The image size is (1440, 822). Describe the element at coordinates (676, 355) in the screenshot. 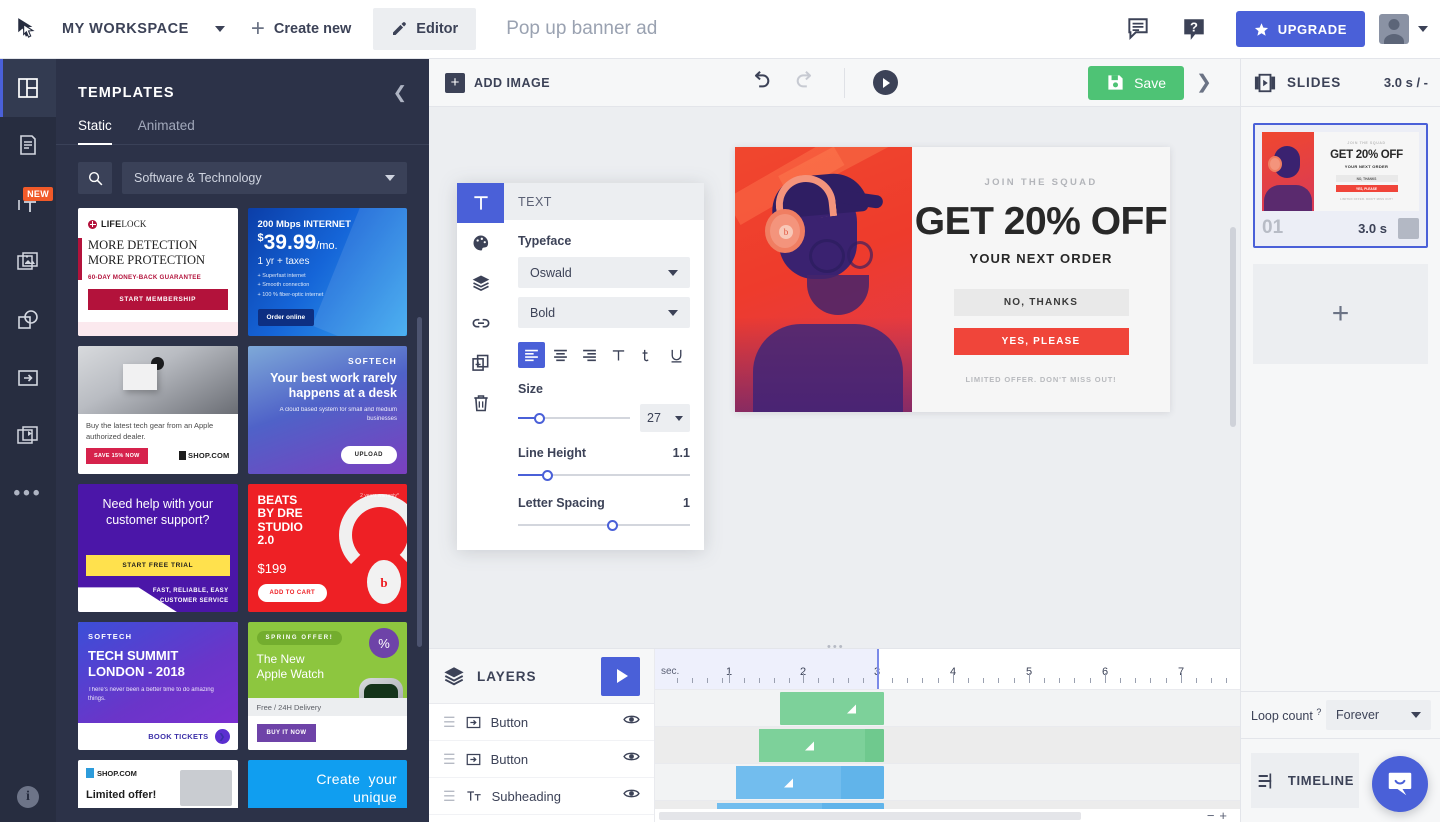

I see `underline-button` at that location.